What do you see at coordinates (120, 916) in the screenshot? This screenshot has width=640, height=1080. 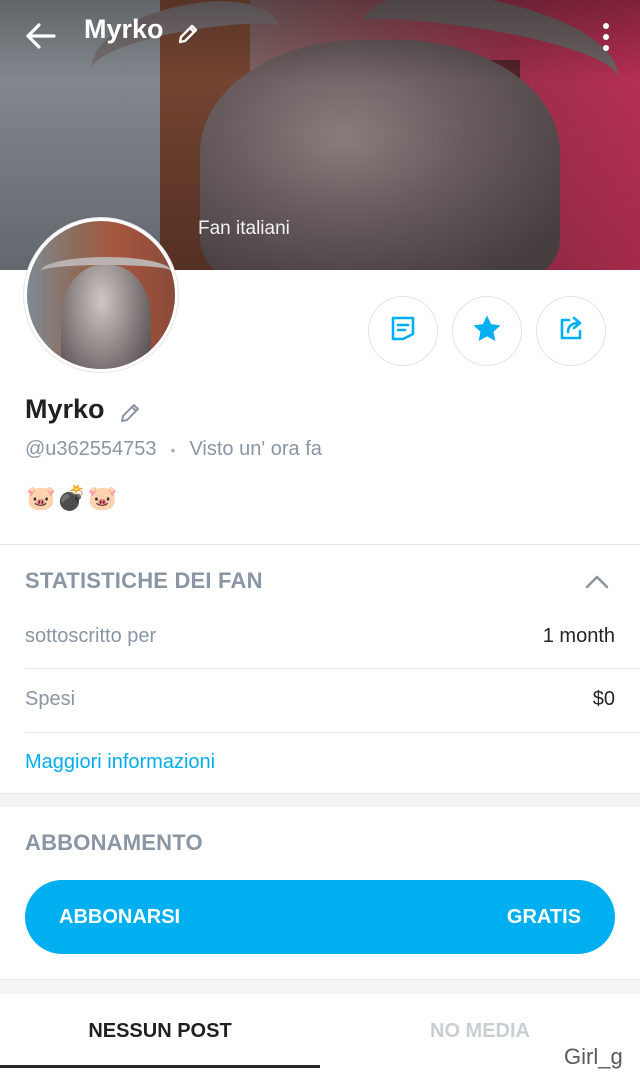 I see `subscribe-label: ABBONARSI` at bounding box center [120, 916].